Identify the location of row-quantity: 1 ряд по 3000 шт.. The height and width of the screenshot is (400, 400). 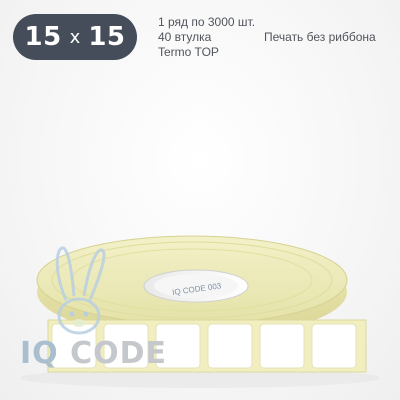
(207, 22).